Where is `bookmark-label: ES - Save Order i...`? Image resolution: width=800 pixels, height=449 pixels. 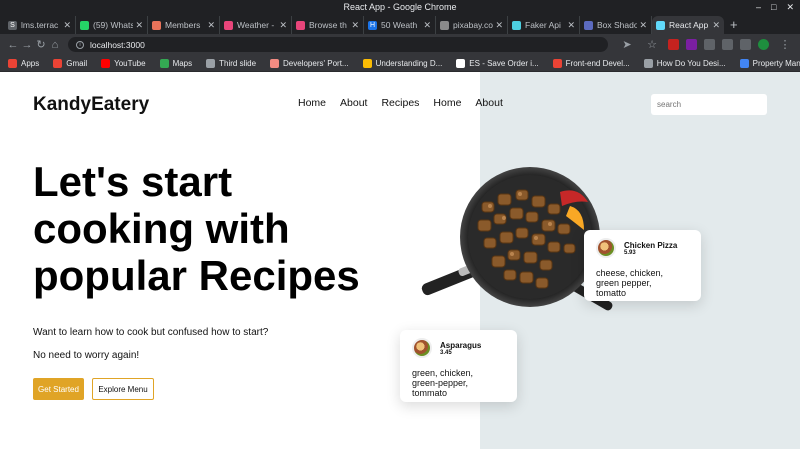
bookmark-label: ES - Save Order i... is located at coordinates (504, 63).